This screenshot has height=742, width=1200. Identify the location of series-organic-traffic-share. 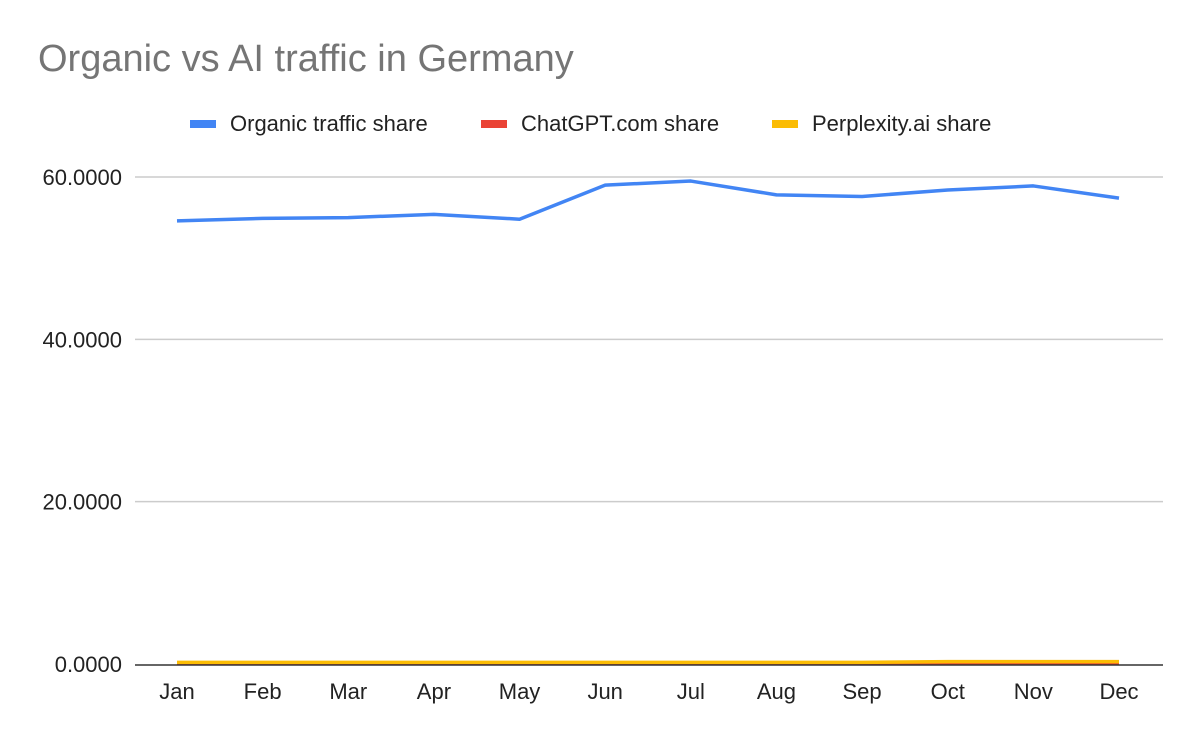
(648, 201).